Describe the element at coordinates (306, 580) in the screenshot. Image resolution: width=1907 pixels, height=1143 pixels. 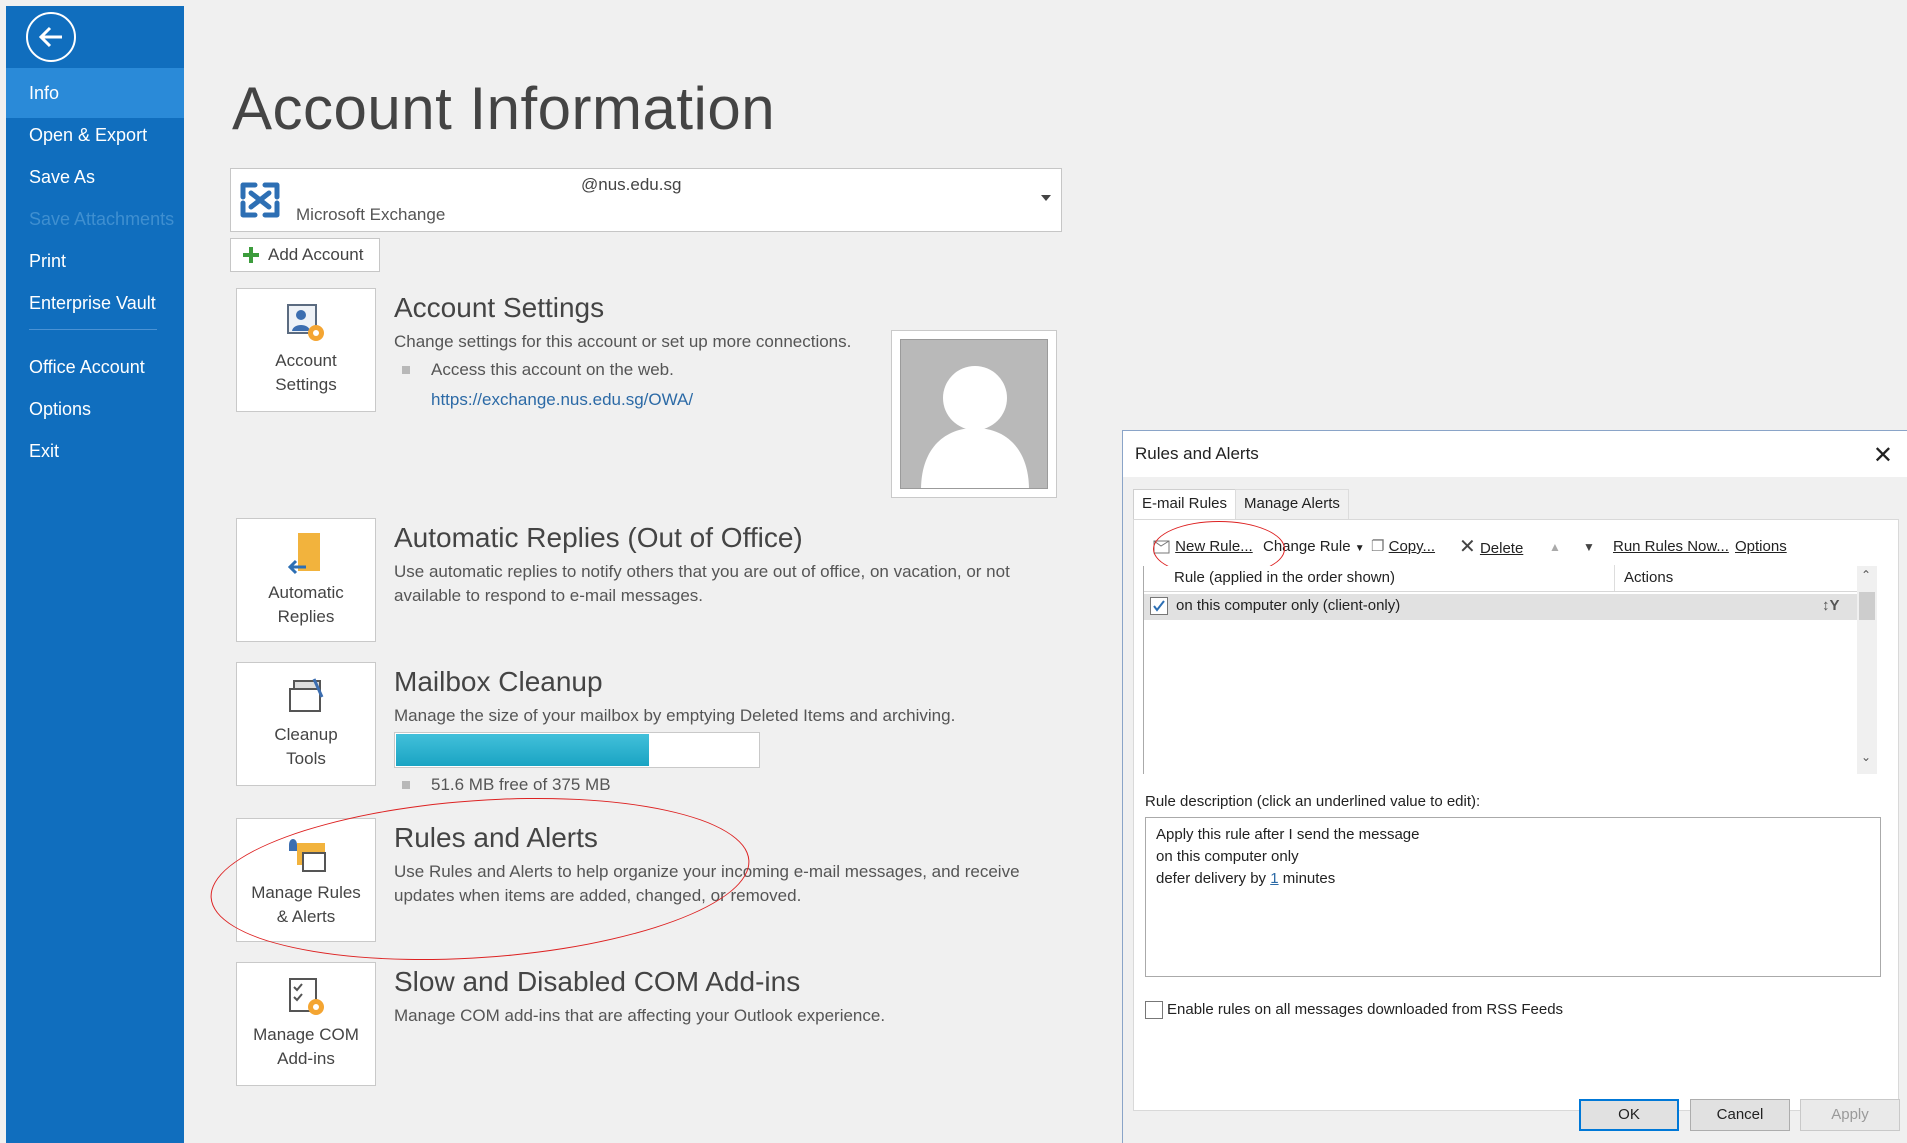
I see `automatic-replies-tile: Automatic Replies` at that location.